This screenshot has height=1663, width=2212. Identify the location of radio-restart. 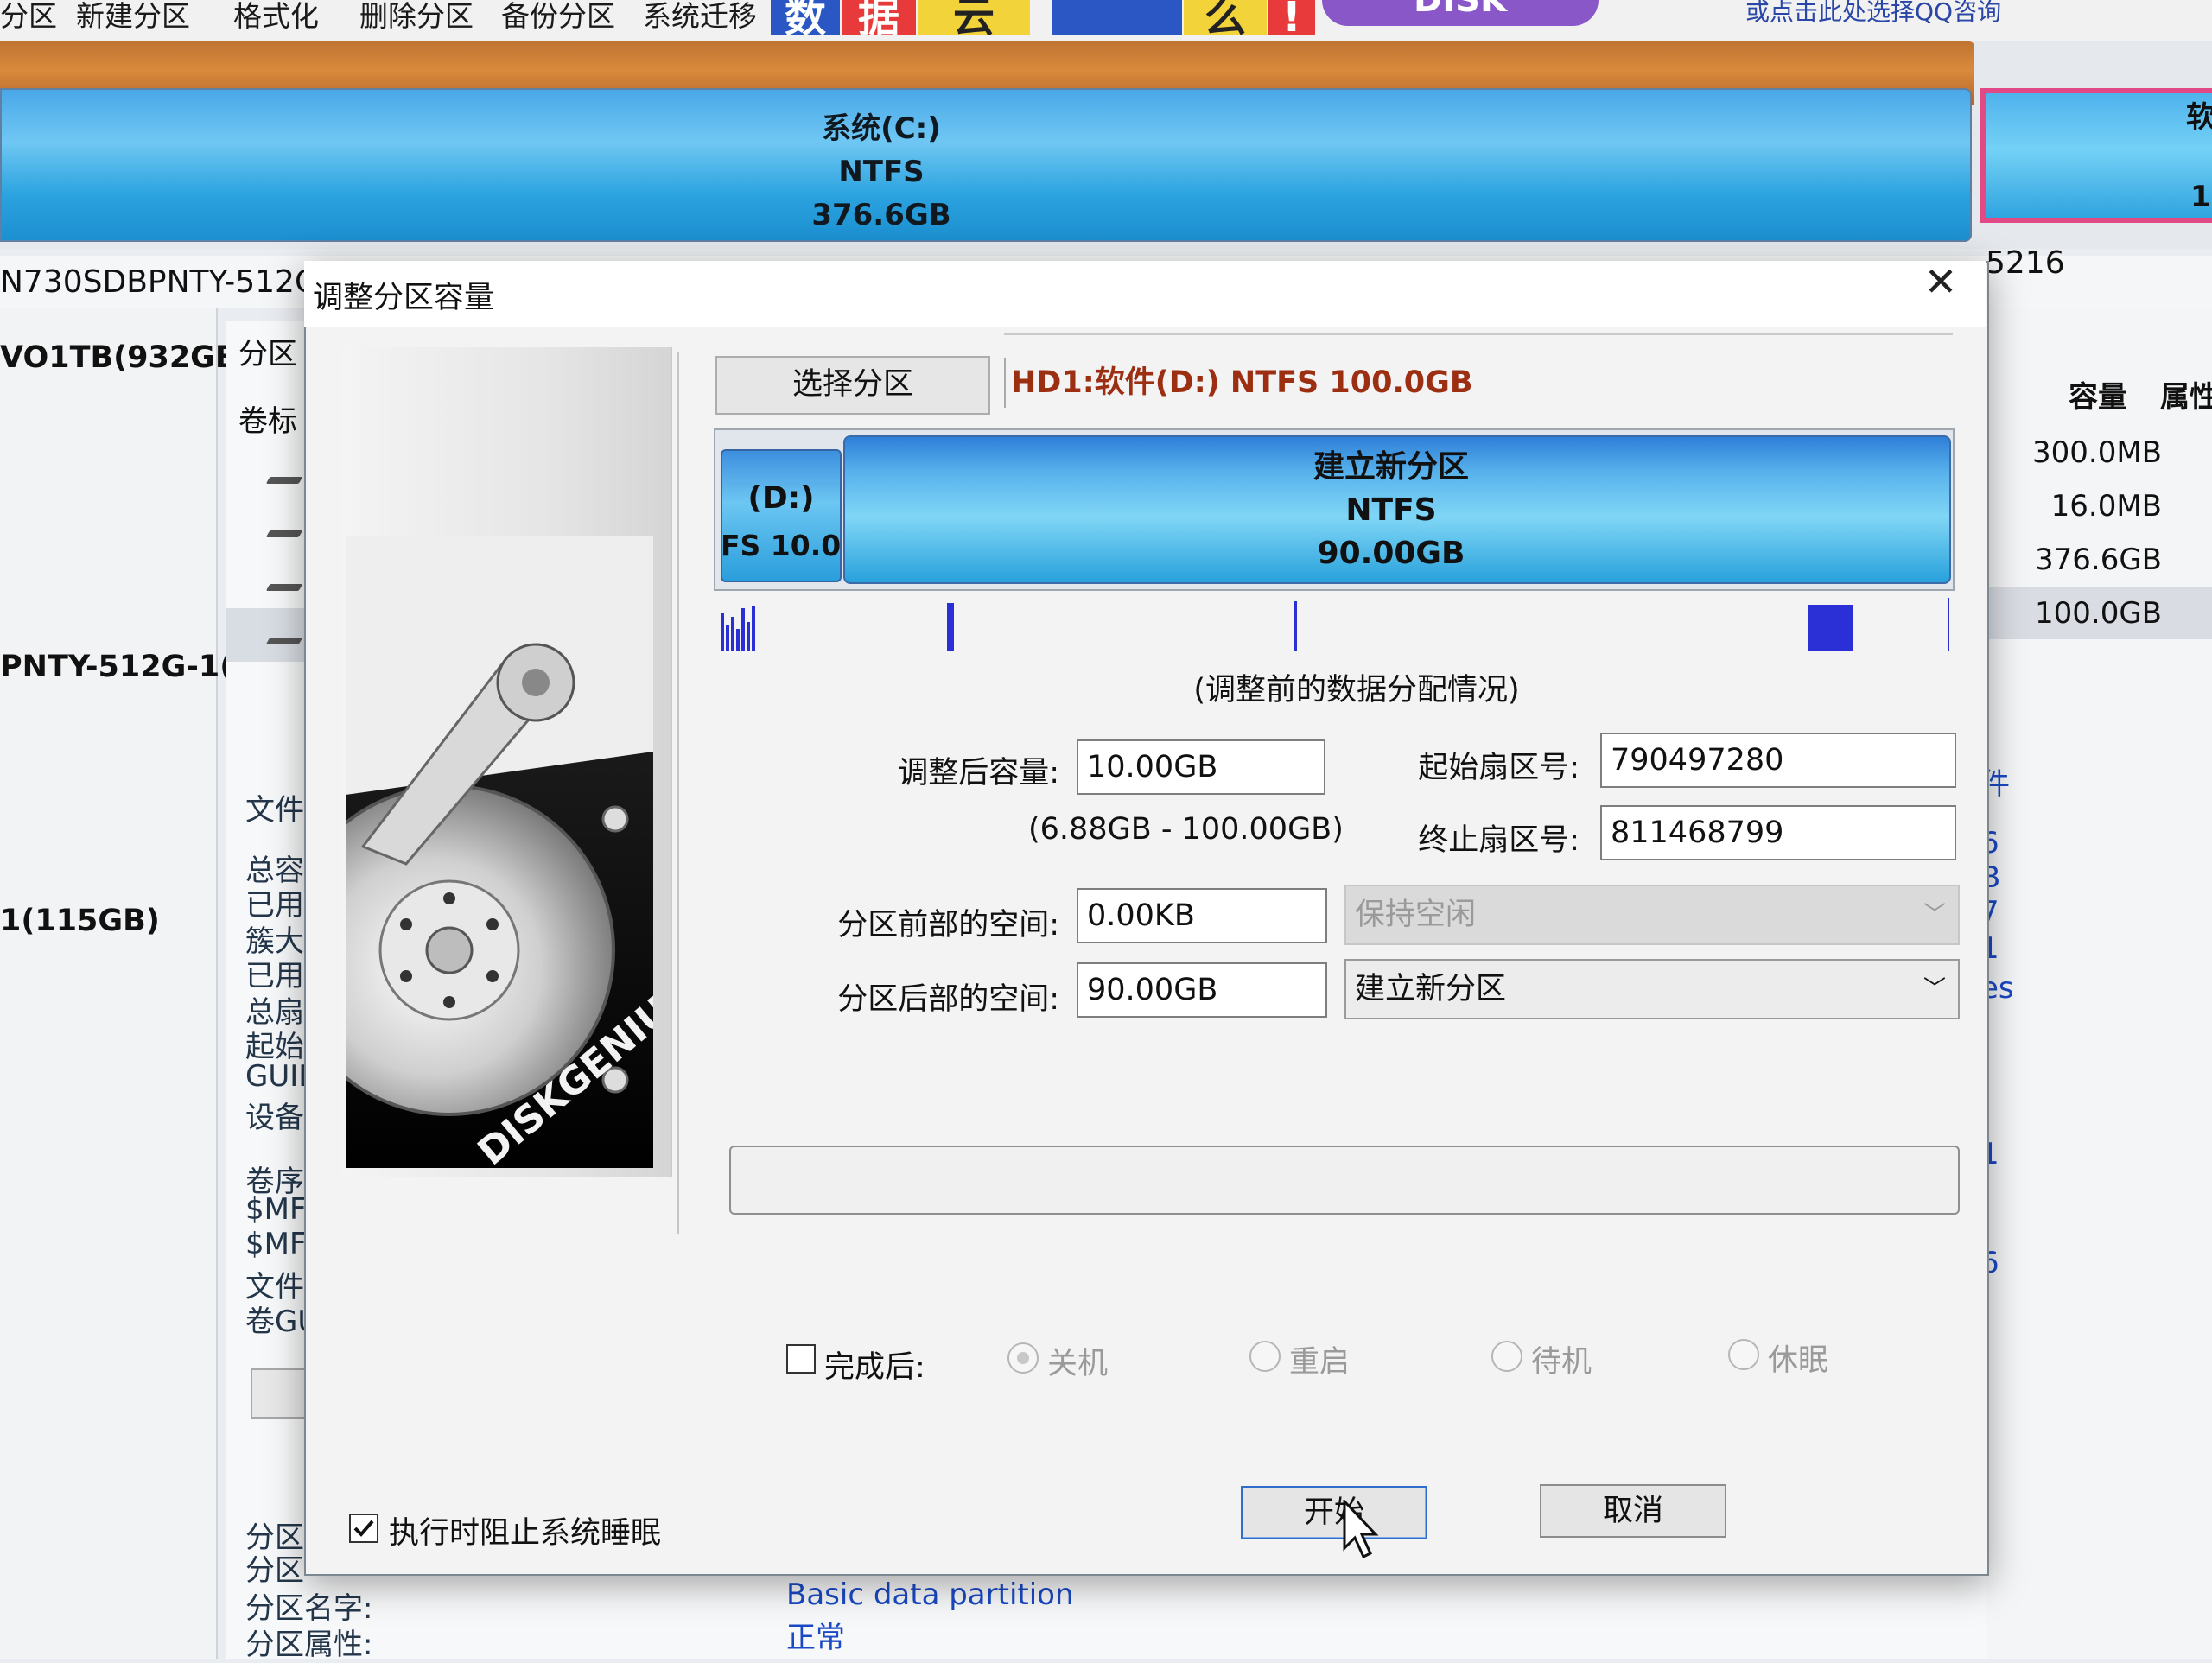
(1265, 1356).